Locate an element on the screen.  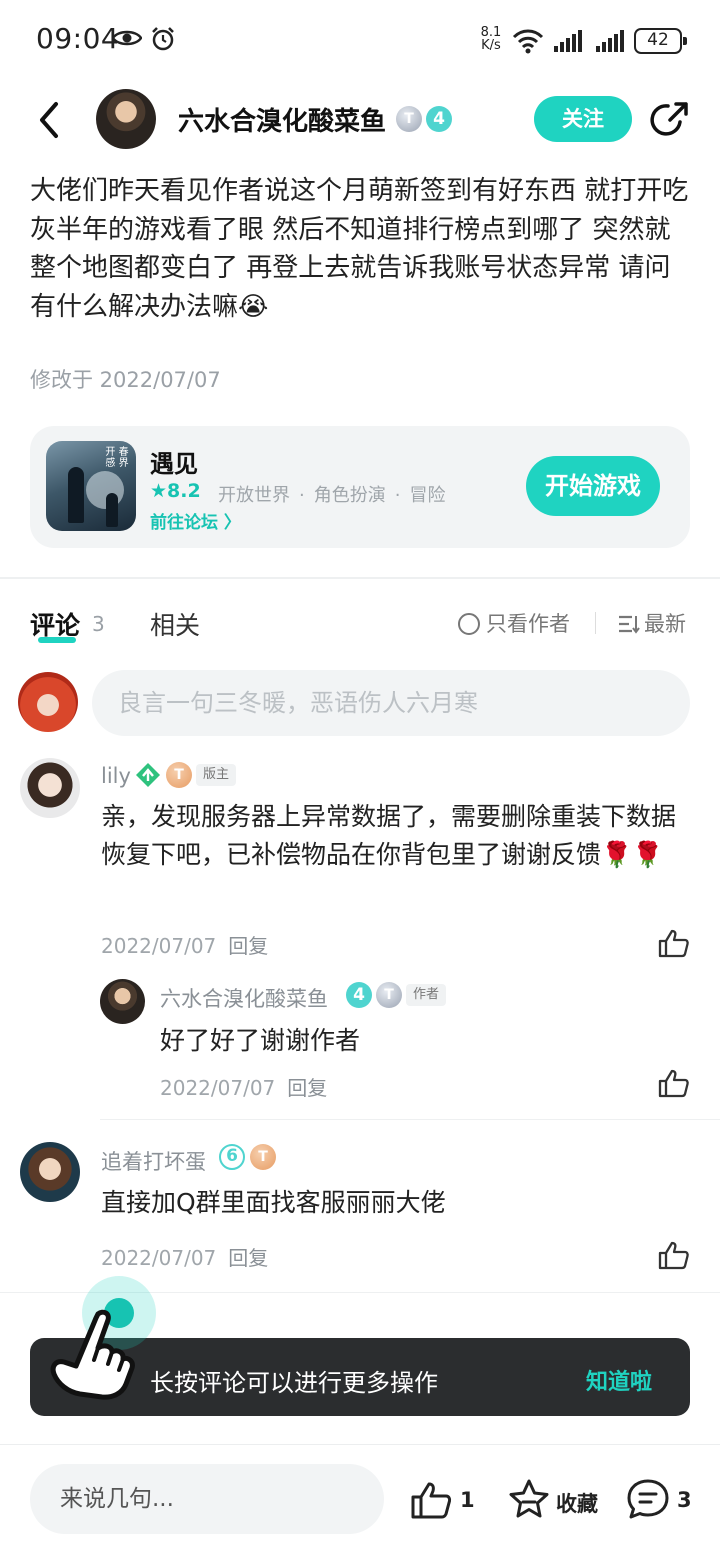
game-tag: 冒险 is located at coordinates (427, 495).